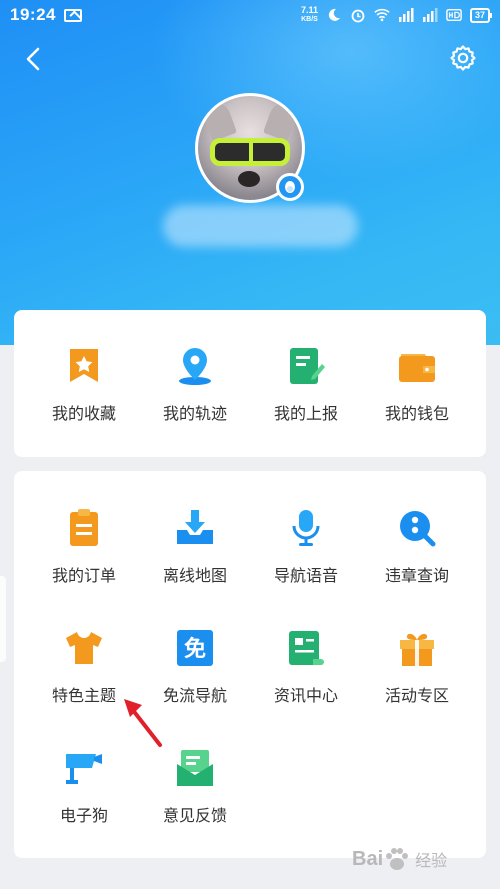 Image resolution: width=500 pixels, height=889 pixels. Describe the element at coordinates (34, 59) in the screenshot. I see `back-button` at that location.